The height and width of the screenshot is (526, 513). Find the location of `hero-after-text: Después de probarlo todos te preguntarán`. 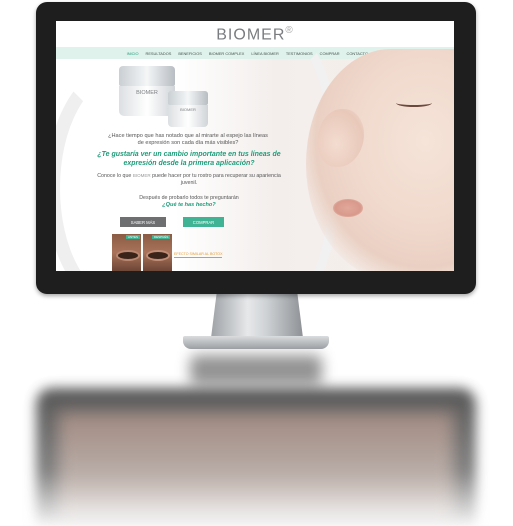

hero-after-text: Después de probarlo todos te preguntarán is located at coordinates (189, 198).